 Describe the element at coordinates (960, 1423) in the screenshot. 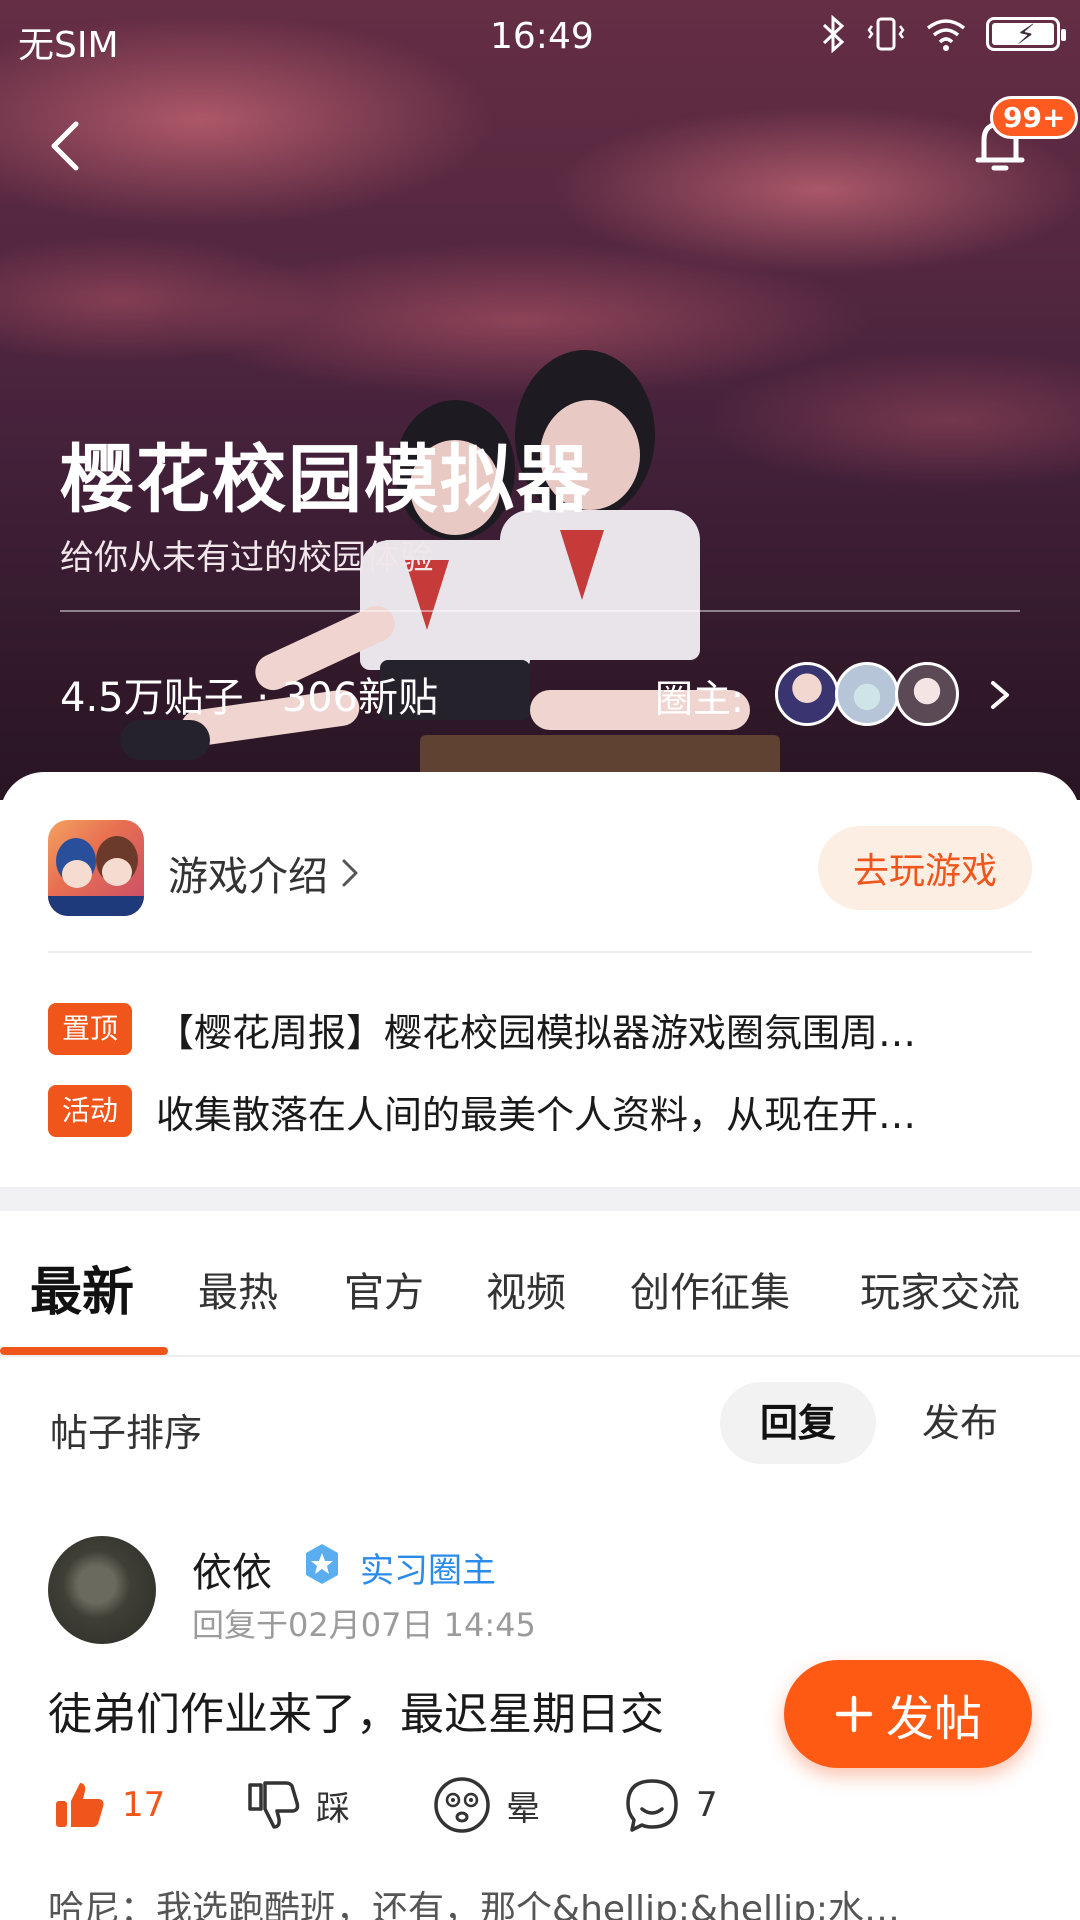

I see `sort-by-publish-button: 发布` at that location.